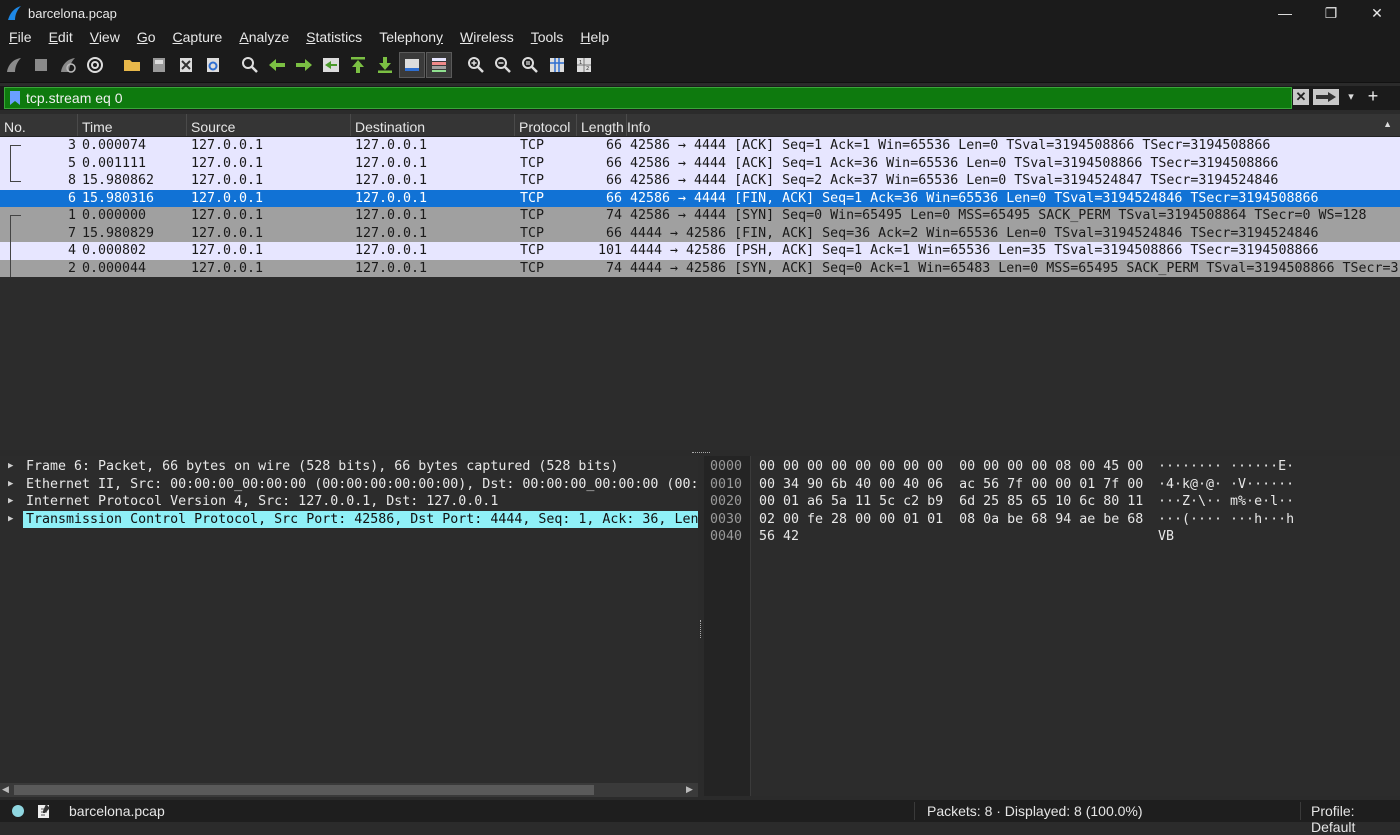 The height and width of the screenshot is (835, 1400). What do you see at coordinates (18, 811) in the screenshot?
I see `expert-info-led-icon` at bounding box center [18, 811].